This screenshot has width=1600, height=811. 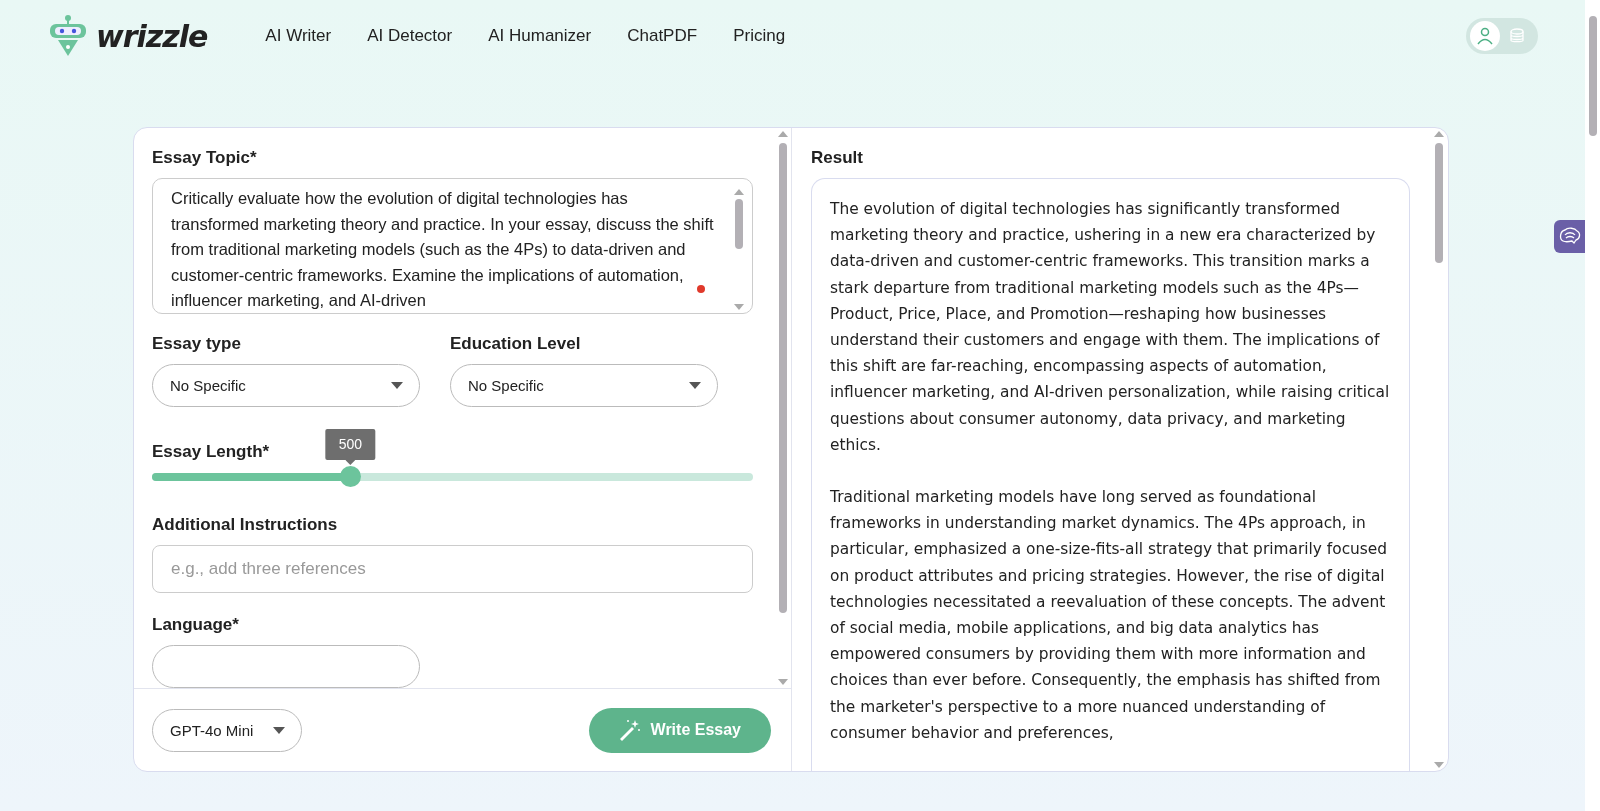 What do you see at coordinates (350, 463) in the screenshot?
I see `tooltip-pointer-icon` at bounding box center [350, 463].